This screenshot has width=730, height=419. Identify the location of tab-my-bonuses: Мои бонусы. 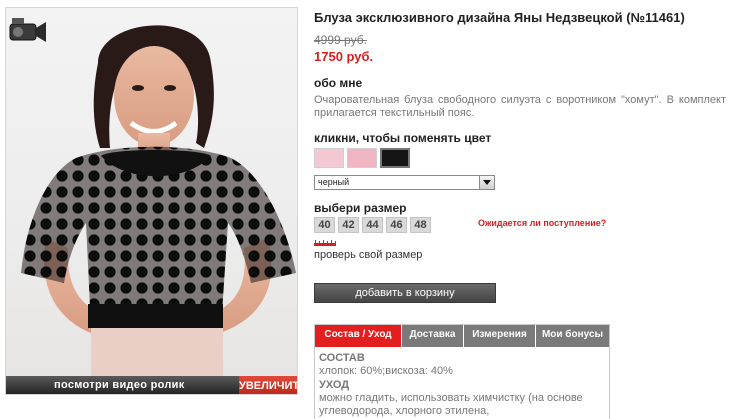
(572, 336).